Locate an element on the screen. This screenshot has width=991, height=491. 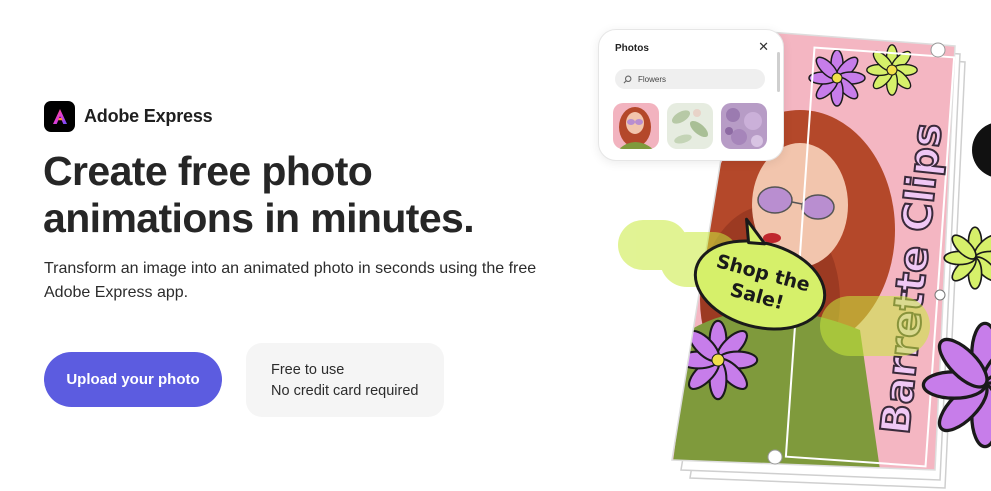
brand: Adobe Express is located at coordinates (128, 116).